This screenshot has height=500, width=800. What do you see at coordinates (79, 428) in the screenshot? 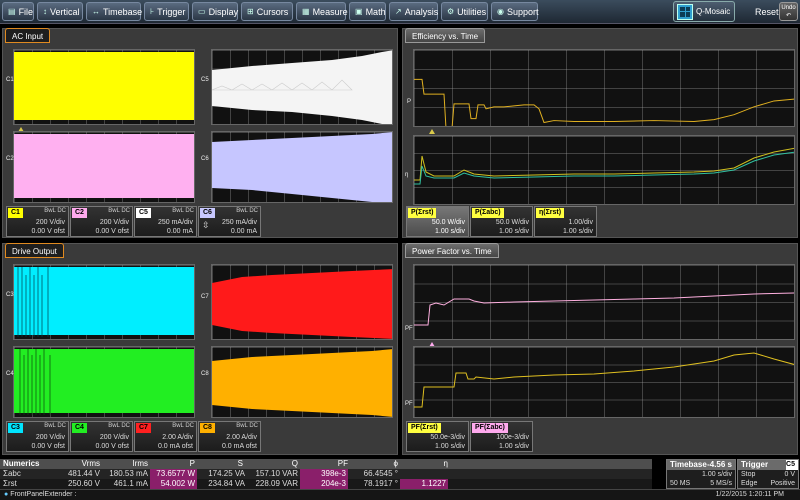
I see `c4-tag: C4` at bounding box center [79, 428].